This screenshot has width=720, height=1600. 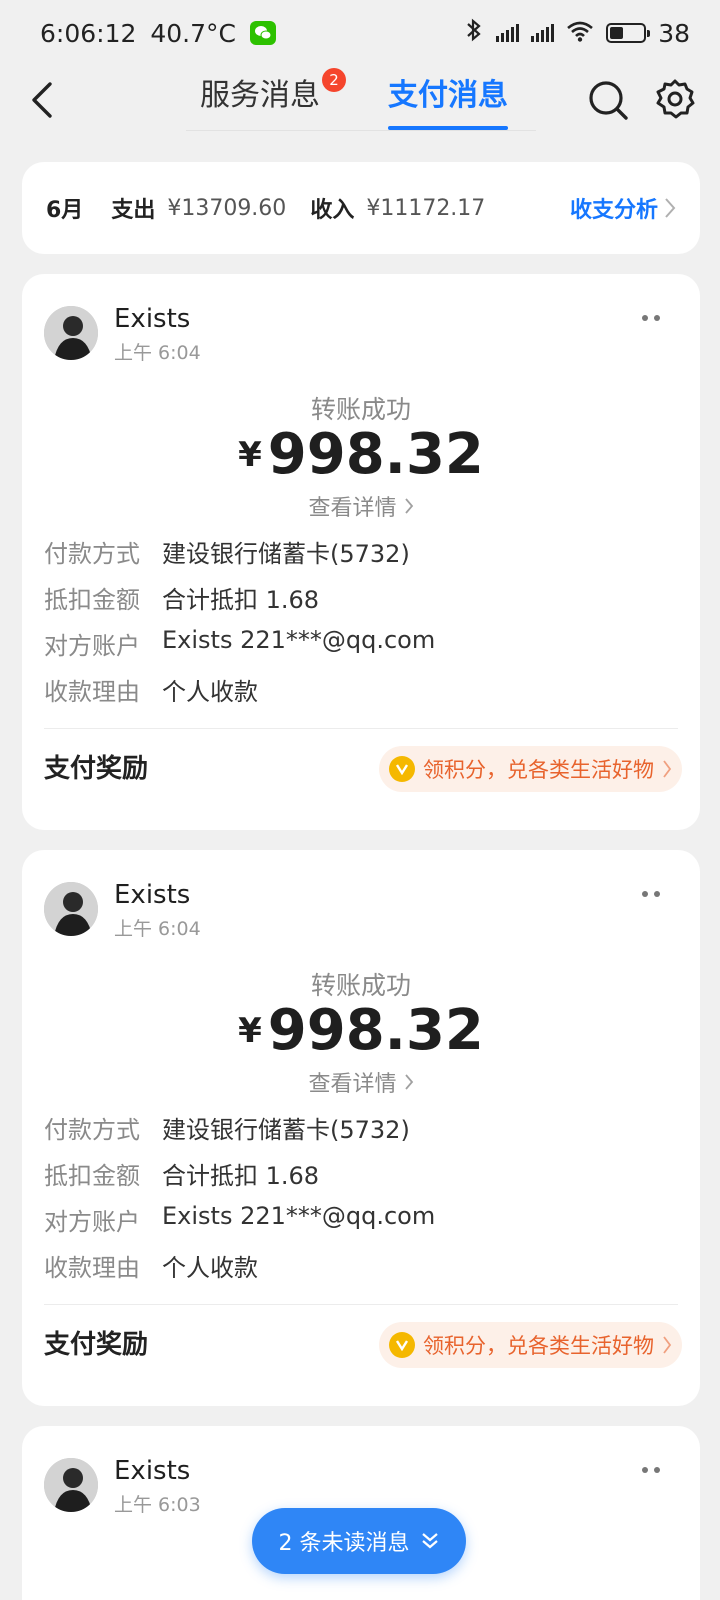 I want to click on expense-label: 支出, so click(x=133, y=210).